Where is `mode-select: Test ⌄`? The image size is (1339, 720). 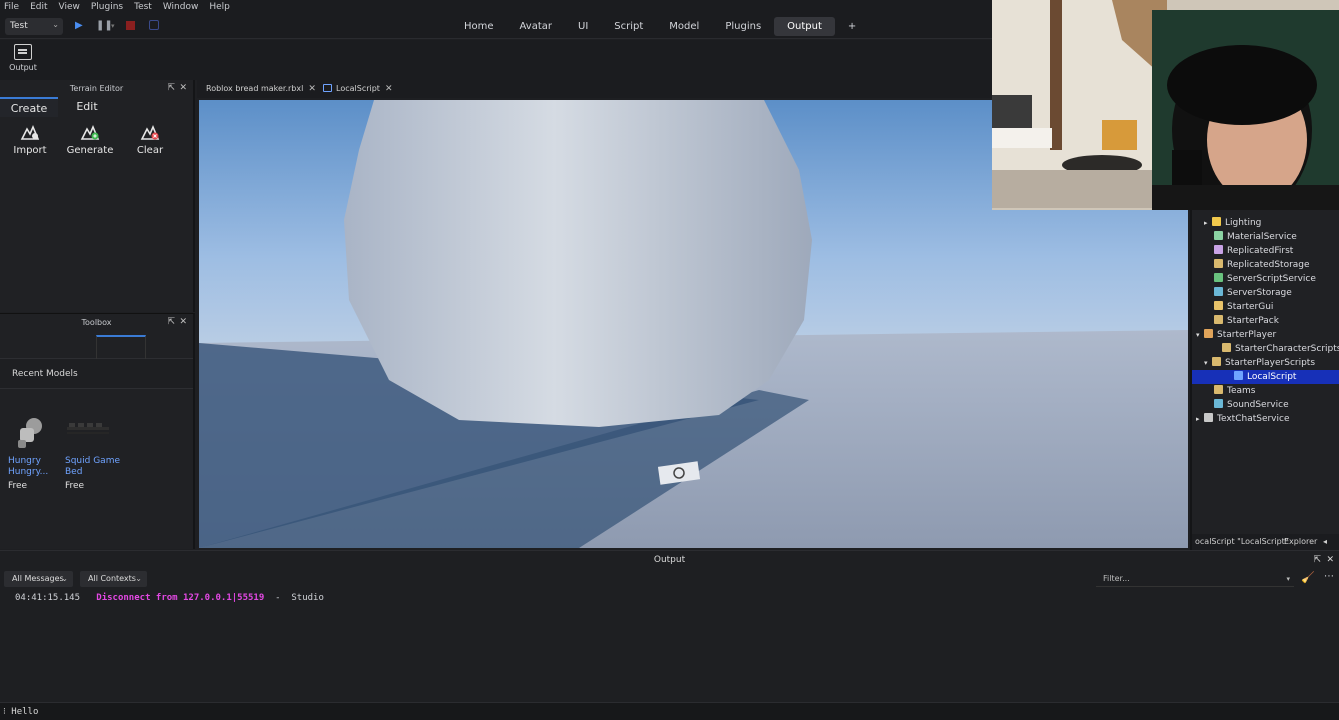
mode-select: Test ⌄ is located at coordinates (34, 26).